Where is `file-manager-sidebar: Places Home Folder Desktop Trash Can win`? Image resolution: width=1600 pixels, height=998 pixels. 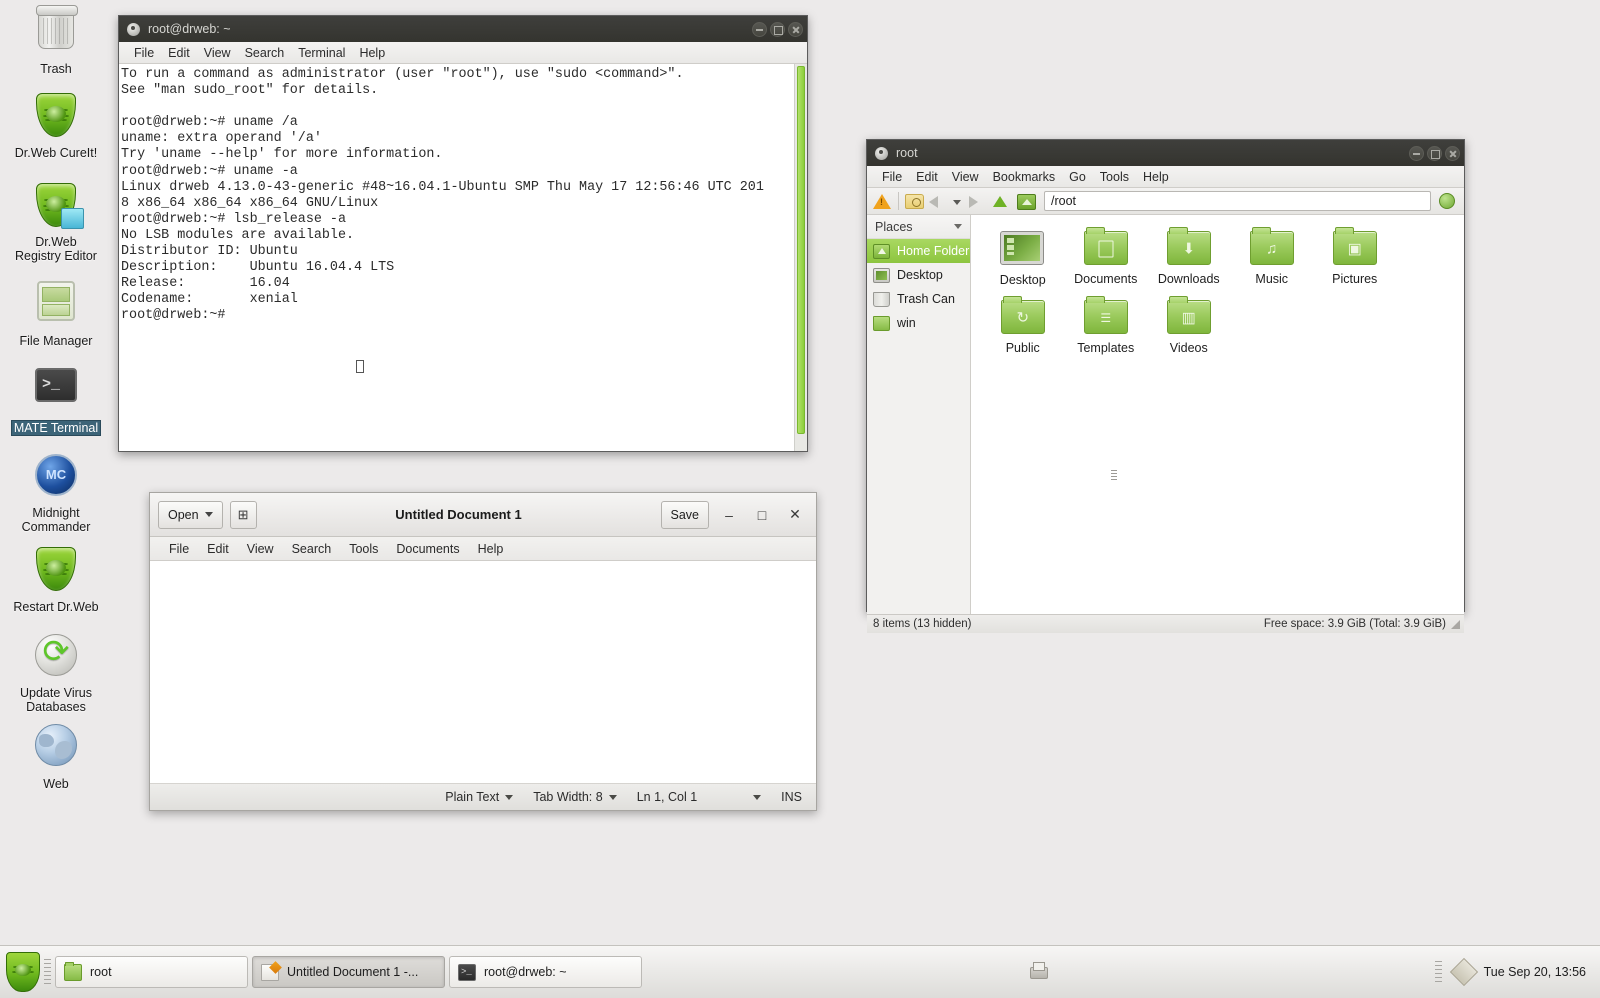
file-manager-sidebar: Places Home Folder Desktop Trash Can win is located at coordinates (919, 414).